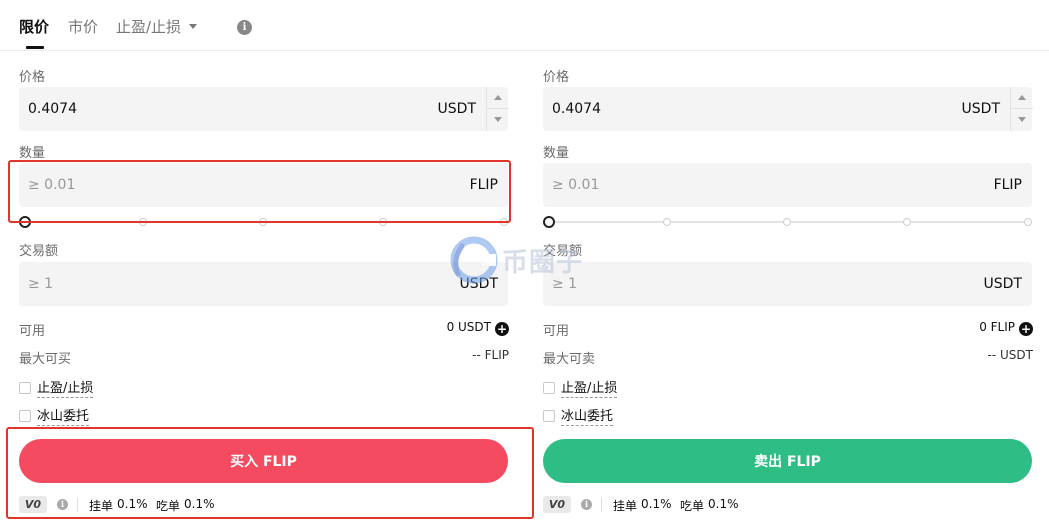 This screenshot has width=1049, height=522. Describe the element at coordinates (456, 109) in the screenshot. I see `buy-price-unit: USDT` at that location.